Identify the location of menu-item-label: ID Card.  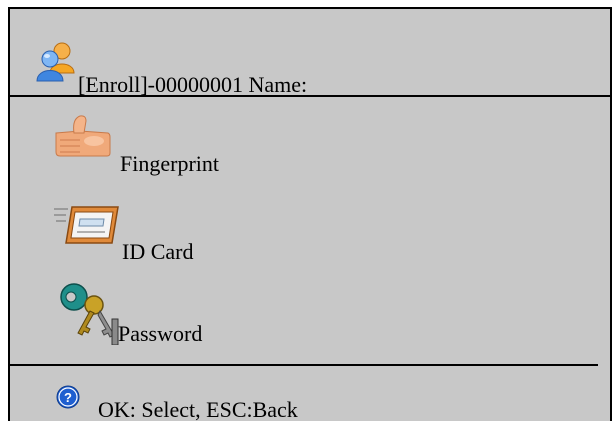
(158, 251).